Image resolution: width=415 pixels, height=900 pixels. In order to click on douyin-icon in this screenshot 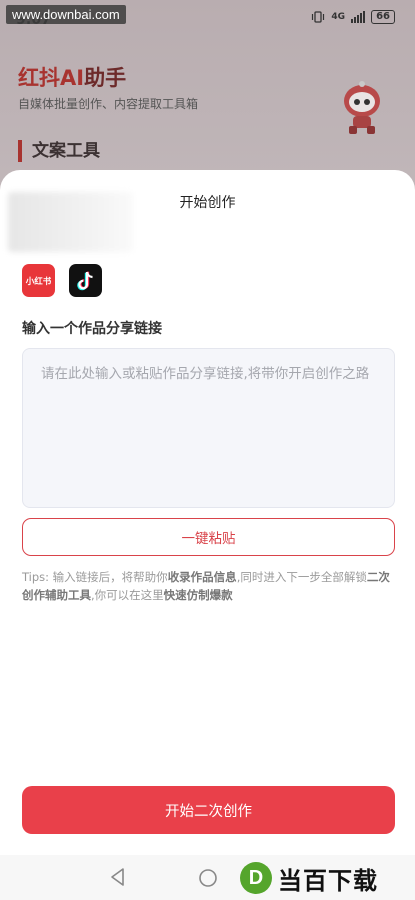, I will do `click(85, 280)`.